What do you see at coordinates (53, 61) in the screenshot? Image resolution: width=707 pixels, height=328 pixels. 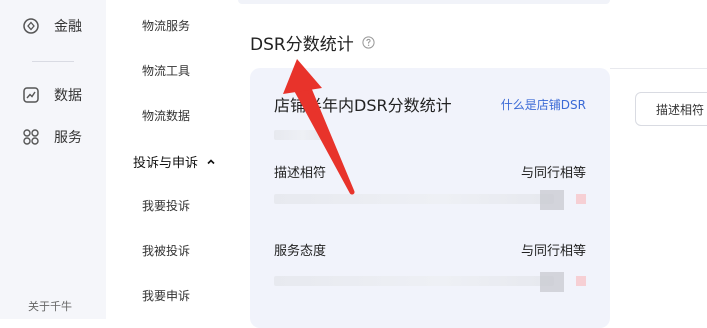 I see `rail-divider` at bounding box center [53, 61].